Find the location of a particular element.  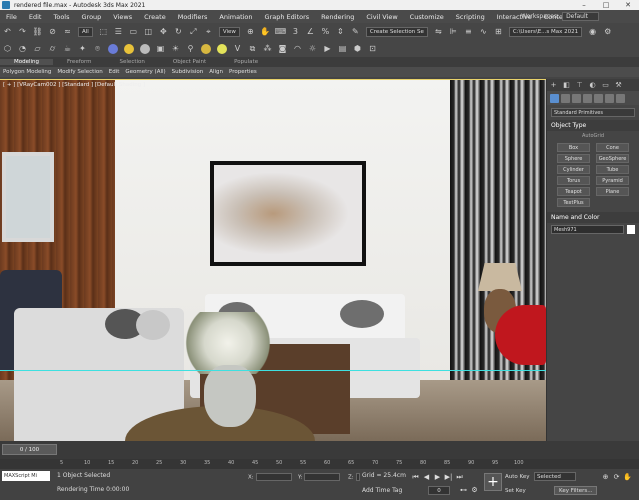

window-crossing-icon: ◫ is located at coordinates (148, 31).